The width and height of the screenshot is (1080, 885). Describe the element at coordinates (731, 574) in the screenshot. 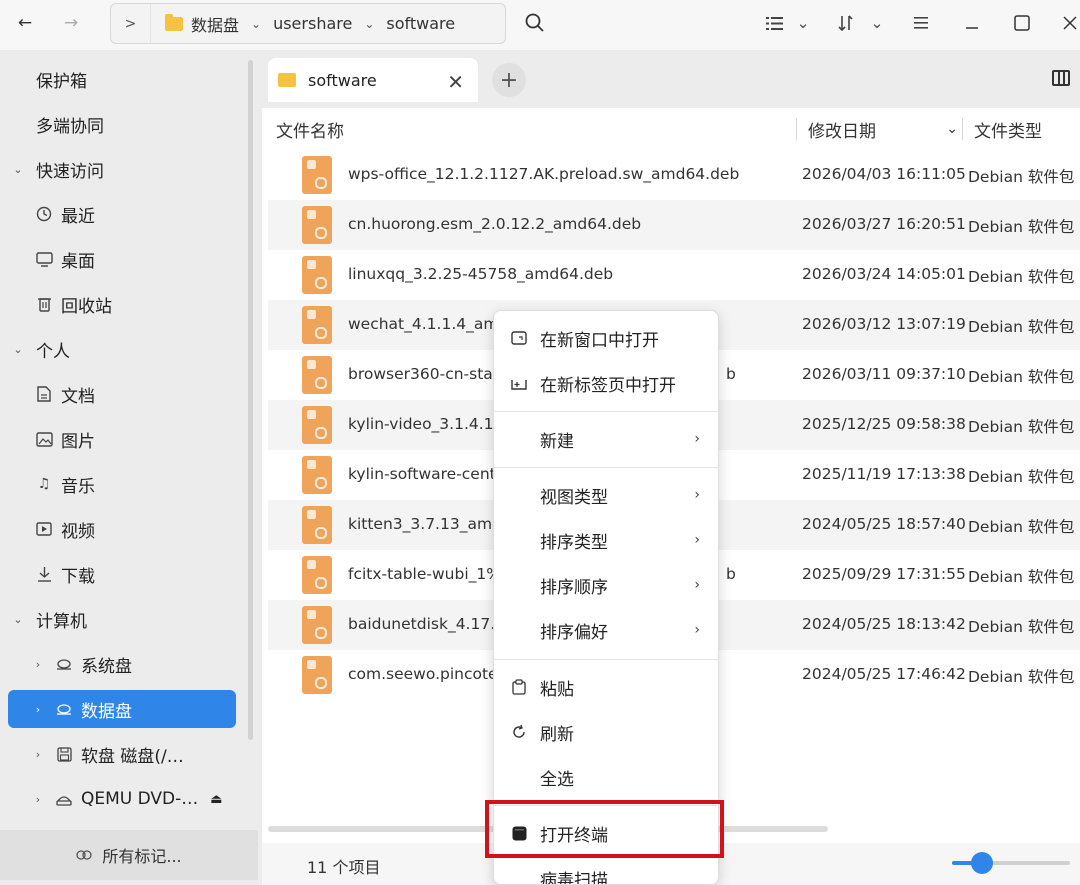

I see `file-name-tail: b` at that location.